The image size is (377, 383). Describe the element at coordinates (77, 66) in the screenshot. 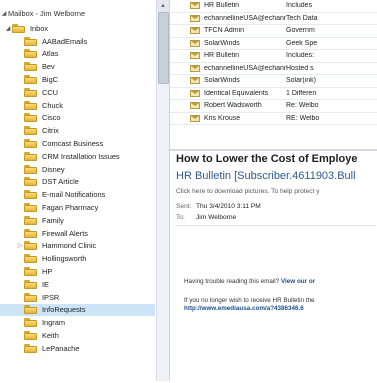

I see `folder-item: Bev` at that location.